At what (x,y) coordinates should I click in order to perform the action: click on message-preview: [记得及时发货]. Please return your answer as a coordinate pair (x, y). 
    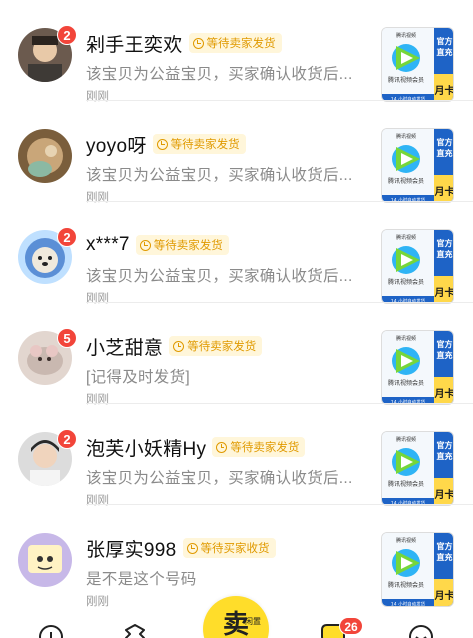
    Looking at the image, I should click on (138, 377).